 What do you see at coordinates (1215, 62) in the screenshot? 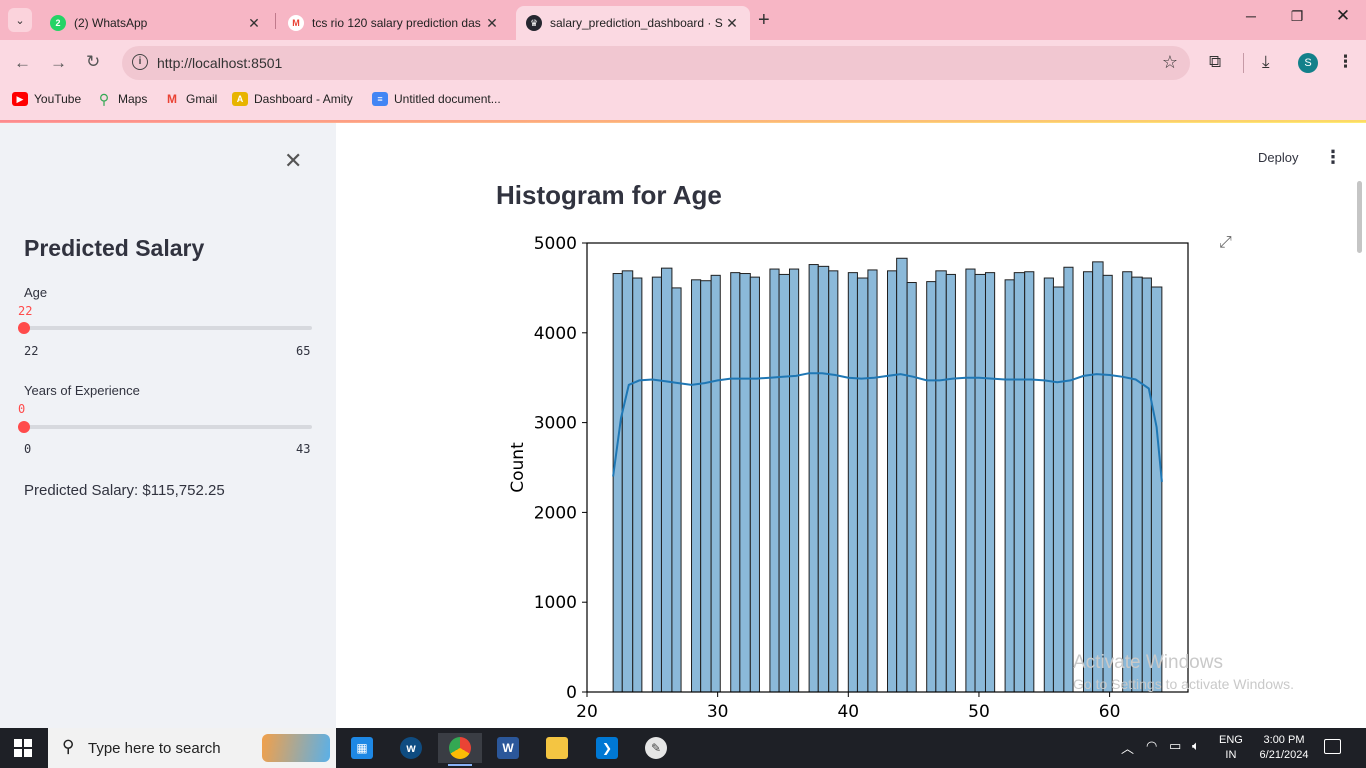
I see `extensions-icon: ⧉` at bounding box center [1215, 62].